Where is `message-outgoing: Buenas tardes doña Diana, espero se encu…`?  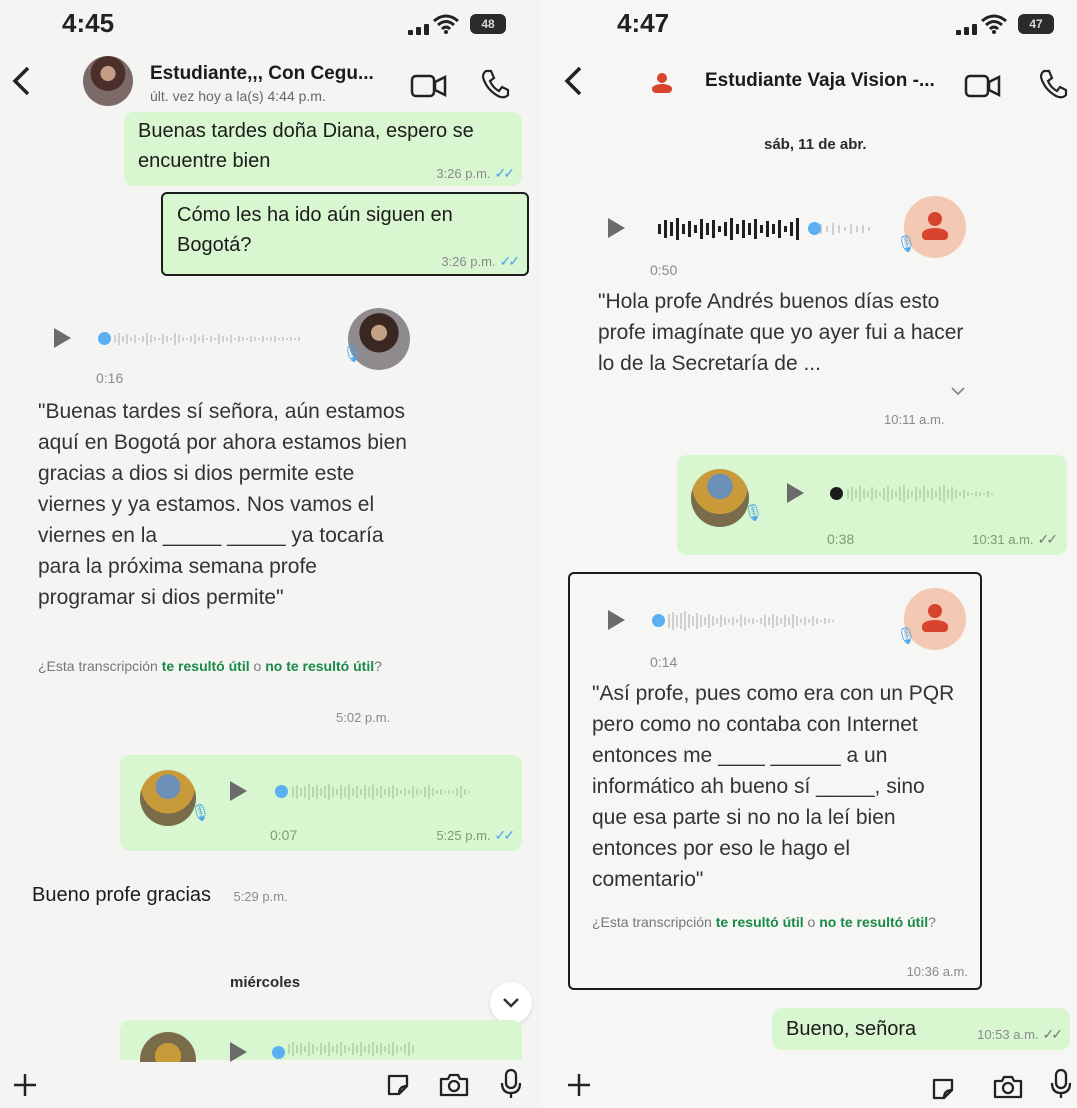 message-outgoing: Buenas tardes doña Diana, espero se encu… is located at coordinates (323, 149).